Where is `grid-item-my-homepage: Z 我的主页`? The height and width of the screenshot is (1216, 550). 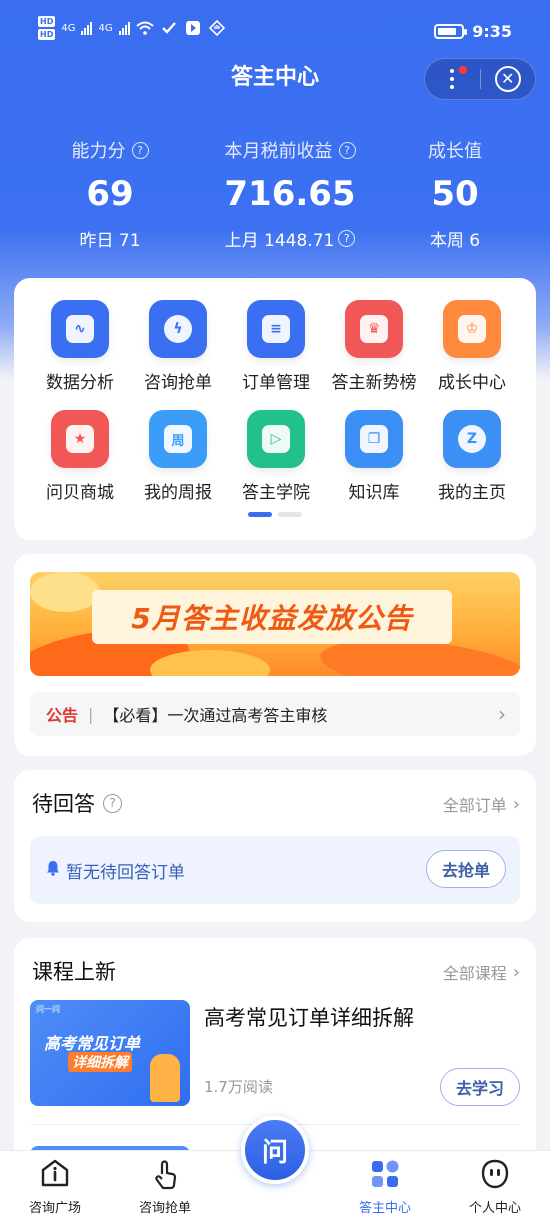
grid-item-my-homepage: Z 我的主页 is located at coordinates (472, 456).